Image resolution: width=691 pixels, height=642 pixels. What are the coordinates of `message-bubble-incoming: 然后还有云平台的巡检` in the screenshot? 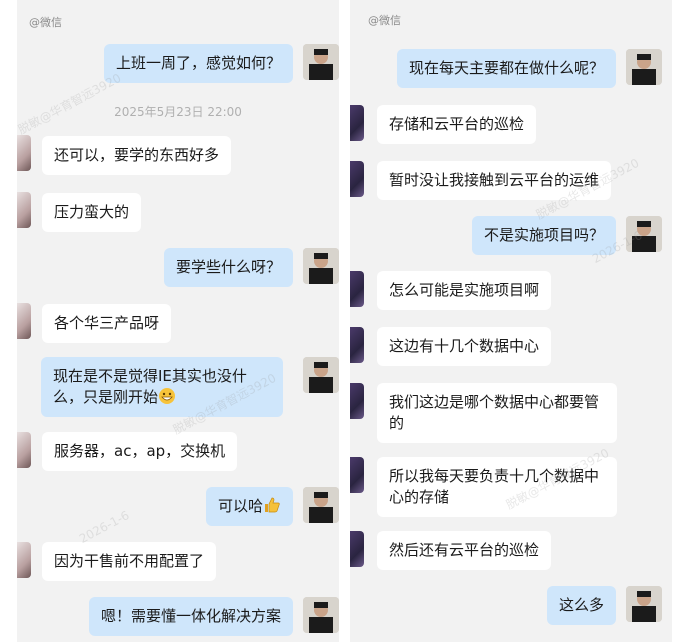 It's located at (464, 550).